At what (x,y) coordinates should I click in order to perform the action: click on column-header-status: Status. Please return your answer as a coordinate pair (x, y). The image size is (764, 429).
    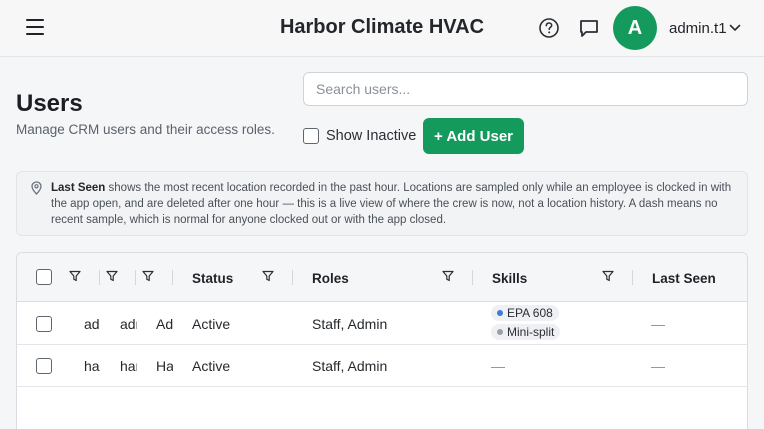
    Looking at the image, I should click on (212, 278).